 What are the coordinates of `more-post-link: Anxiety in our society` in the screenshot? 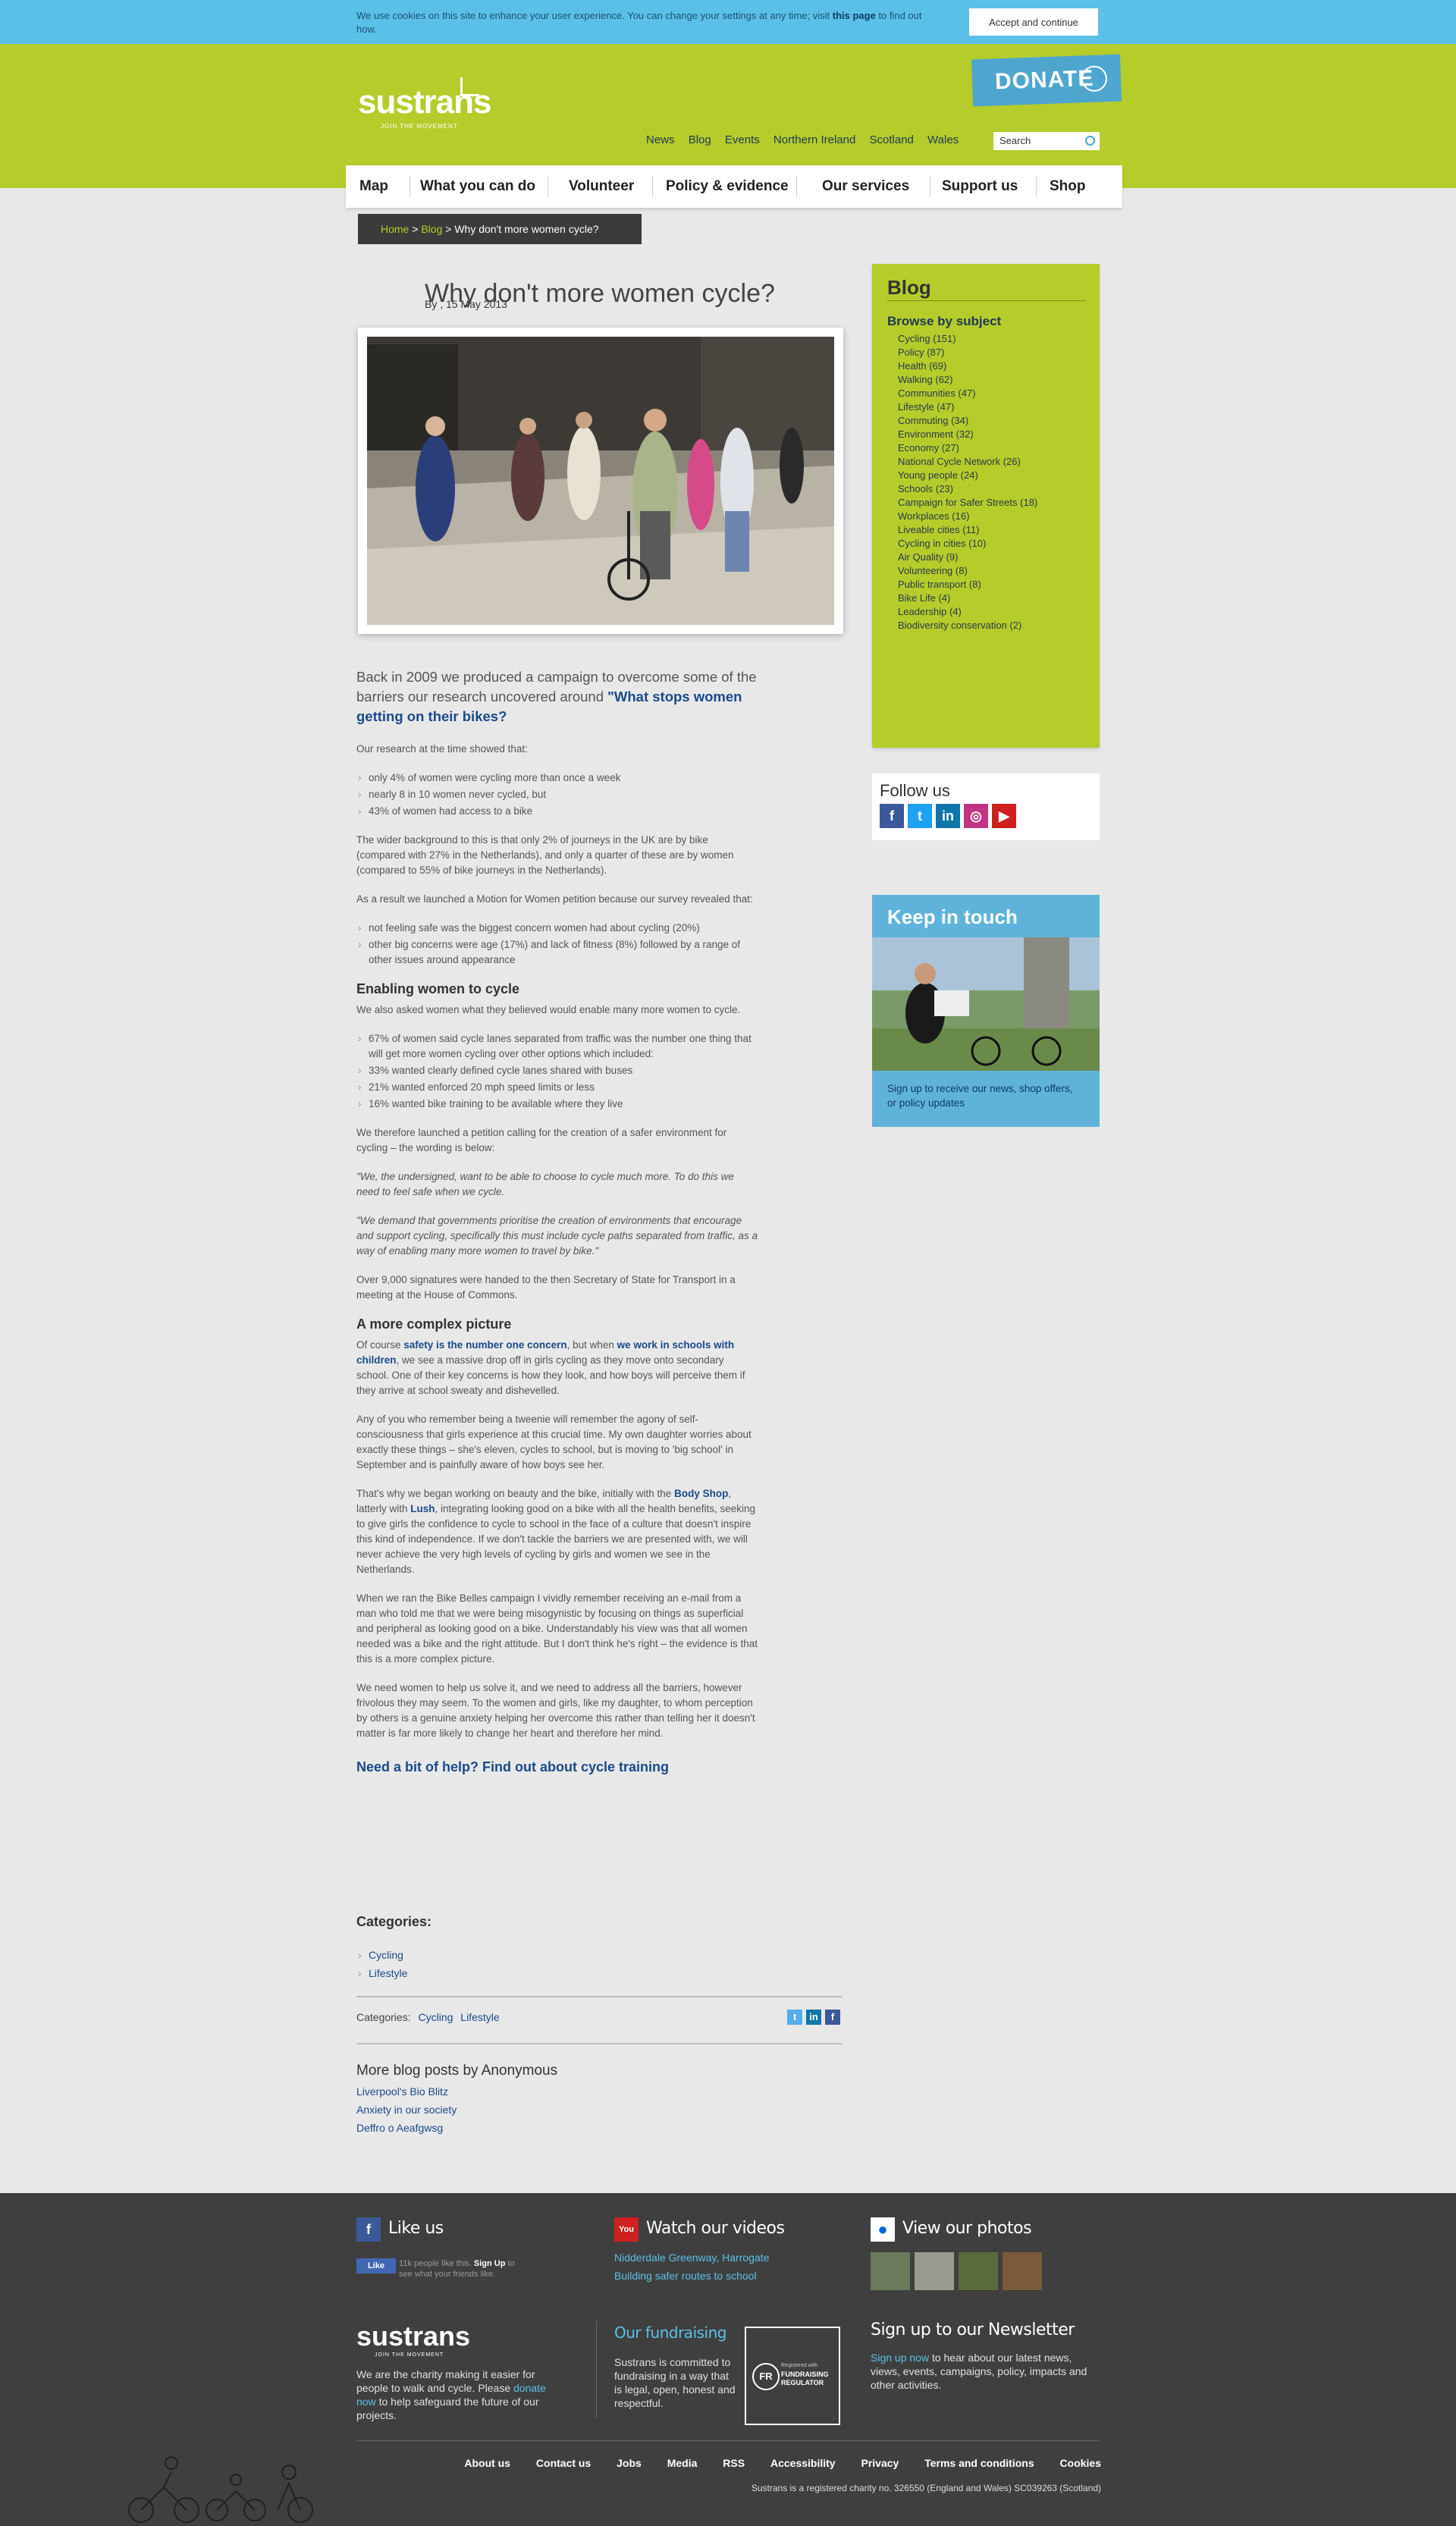 It's located at (406, 2110).